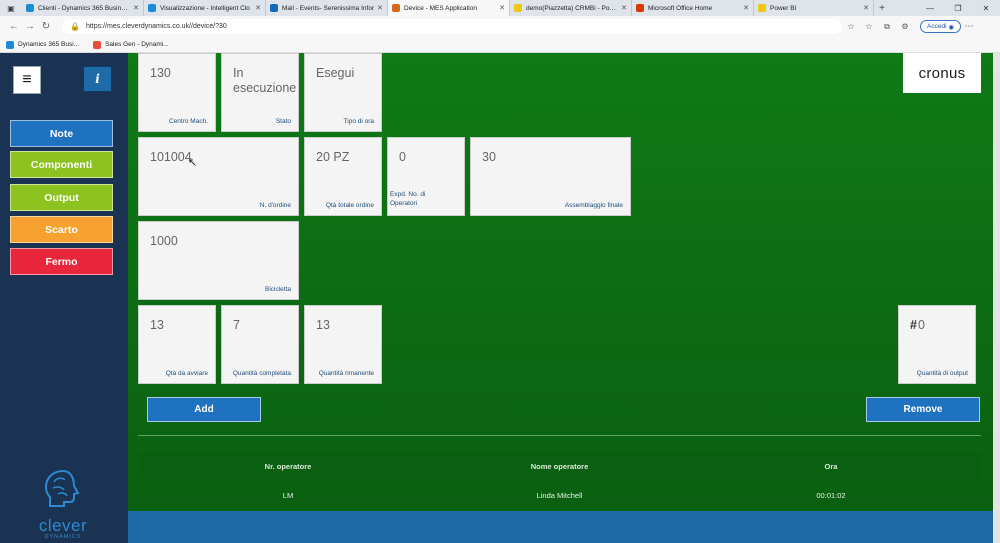  Describe the element at coordinates (46, 26) in the screenshot. I see `refresh-icon: ↻` at that location.